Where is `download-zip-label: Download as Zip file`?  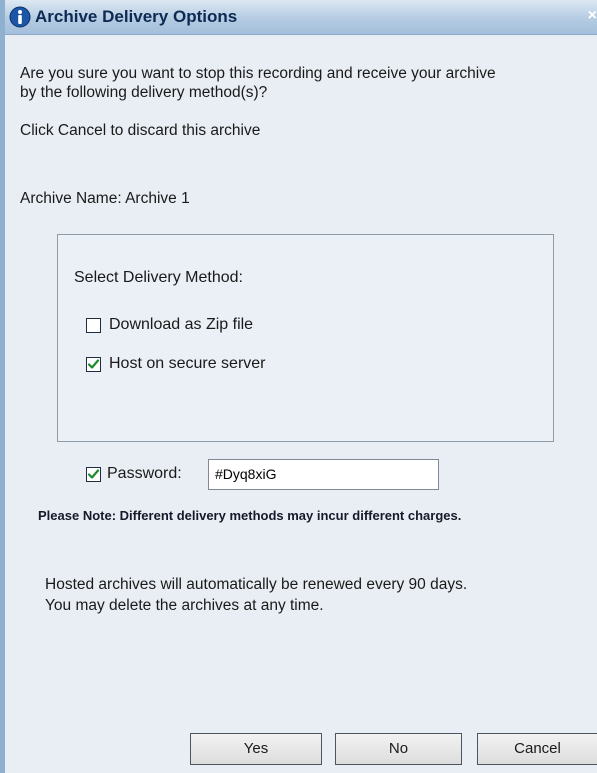 download-zip-label: Download as Zip file is located at coordinates (181, 324).